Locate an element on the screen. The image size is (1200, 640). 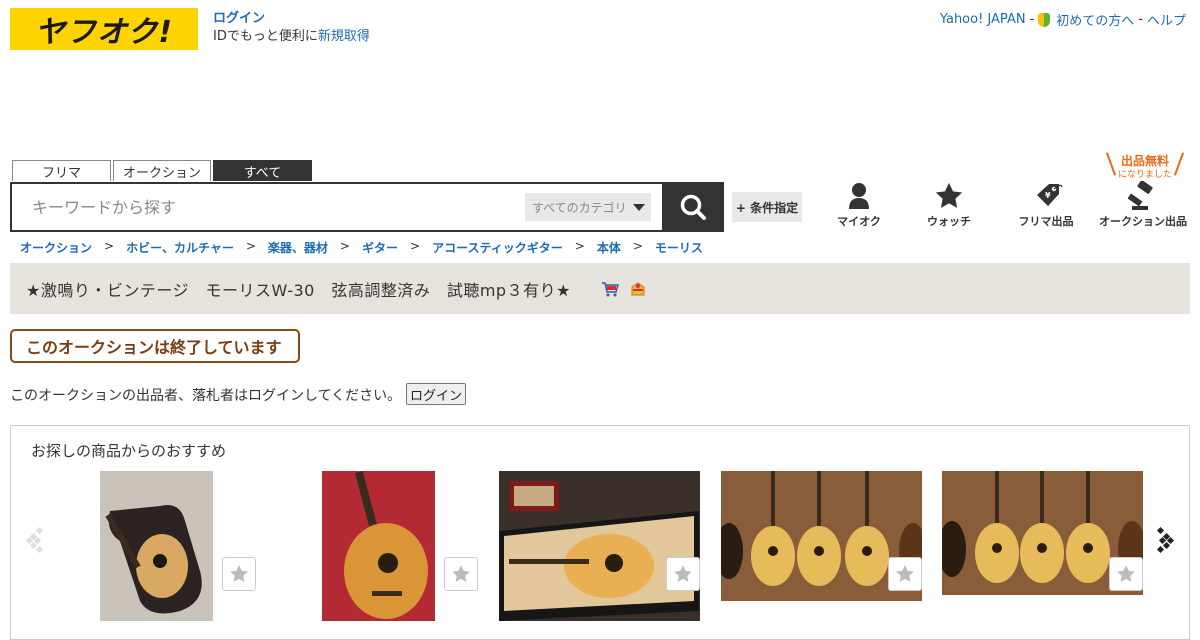
login-block: ログイン IDでもっと便利に新規取得 is located at coordinates (291, 28).